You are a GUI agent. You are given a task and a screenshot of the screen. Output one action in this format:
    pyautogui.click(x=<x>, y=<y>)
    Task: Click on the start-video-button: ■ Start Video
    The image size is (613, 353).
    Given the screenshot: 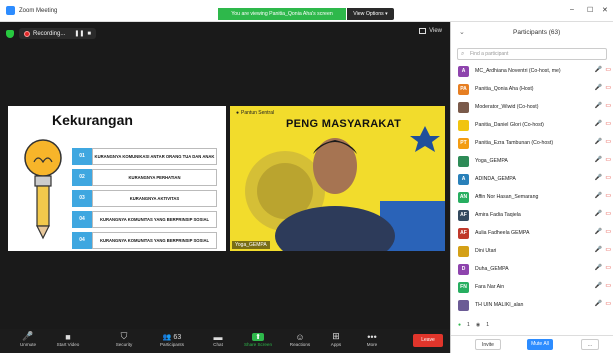 What is the action you would take?
    pyautogui.click(x=68, y=339)
    